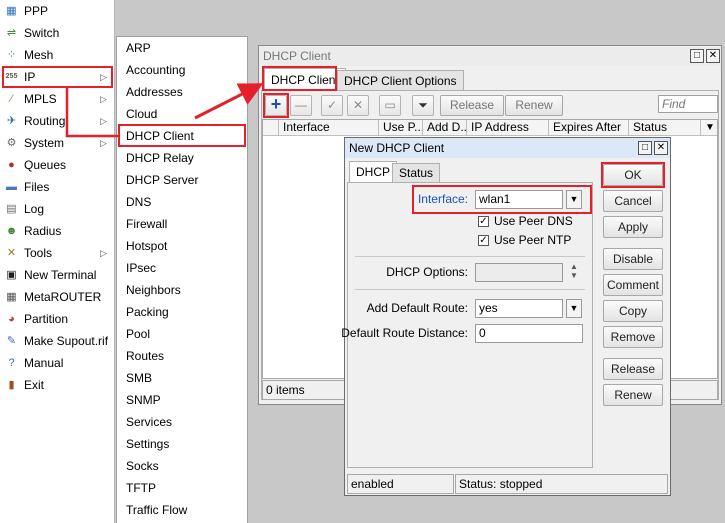  What do you see at coordinates (271, 128) in the screenshot?
I see `column-select` at bounding box center [271, 128].